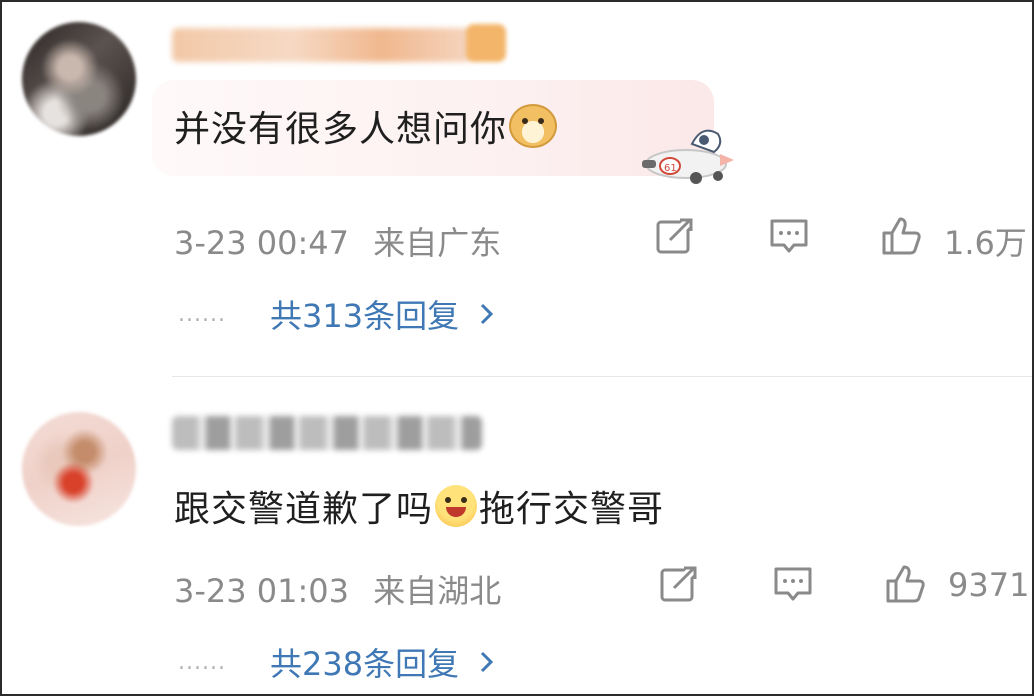  Describe the element at coordinates (364, 662) in the screenshot. I see `view-replies-link: 共238条回复` at that location.